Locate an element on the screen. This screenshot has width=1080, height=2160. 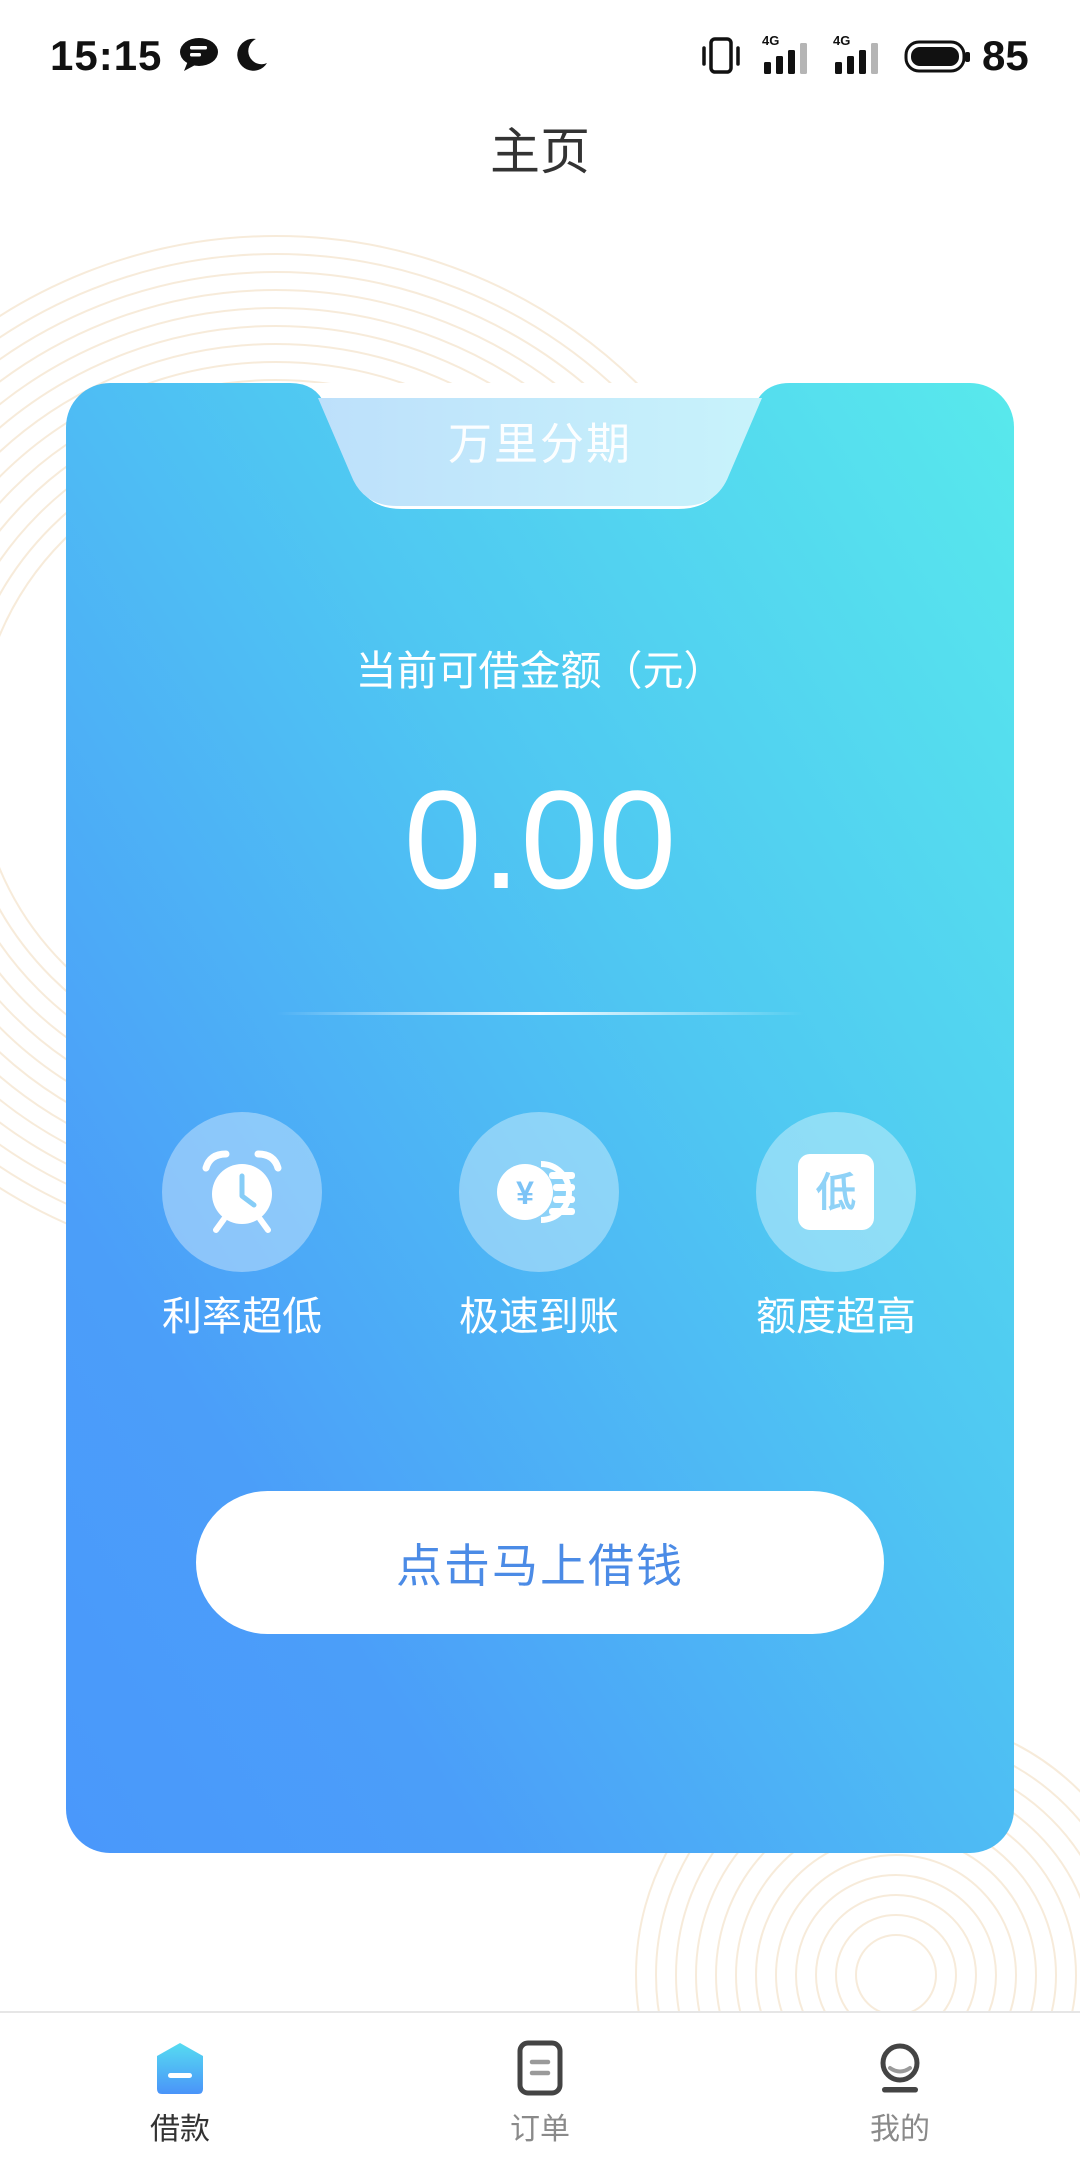
nav-item-profile: 我的 is located at coordinates (900, 2086).